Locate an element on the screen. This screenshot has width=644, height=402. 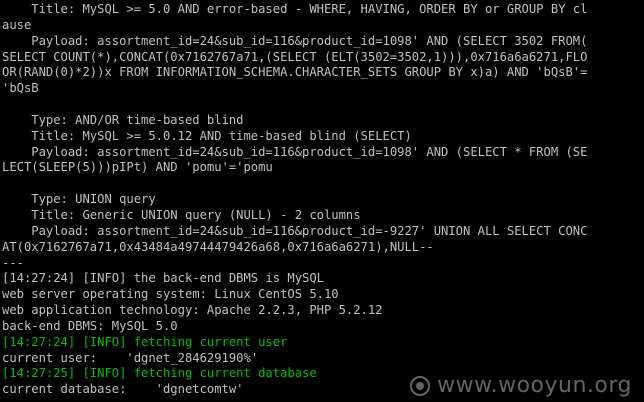
terminal-line: ause is located at coordinates (17, 24).